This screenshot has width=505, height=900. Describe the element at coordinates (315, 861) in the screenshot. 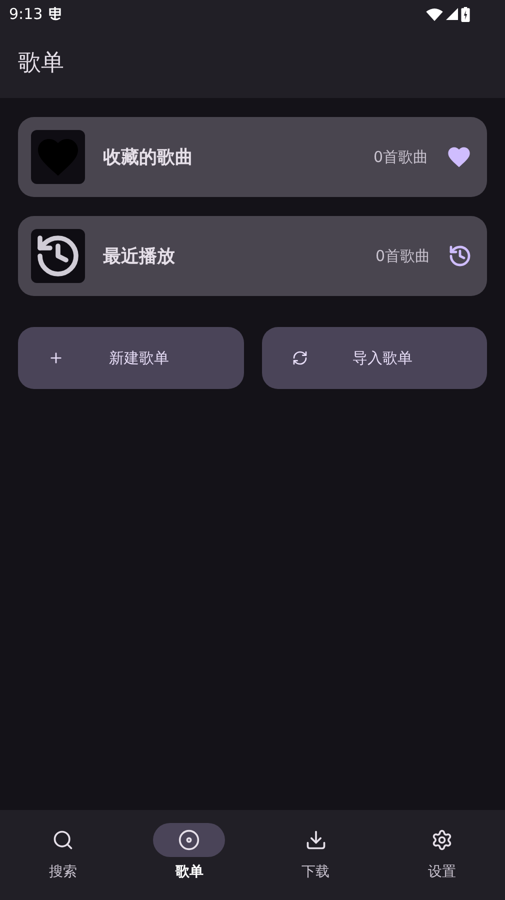

I see `nav-tab: 下载` at that location.